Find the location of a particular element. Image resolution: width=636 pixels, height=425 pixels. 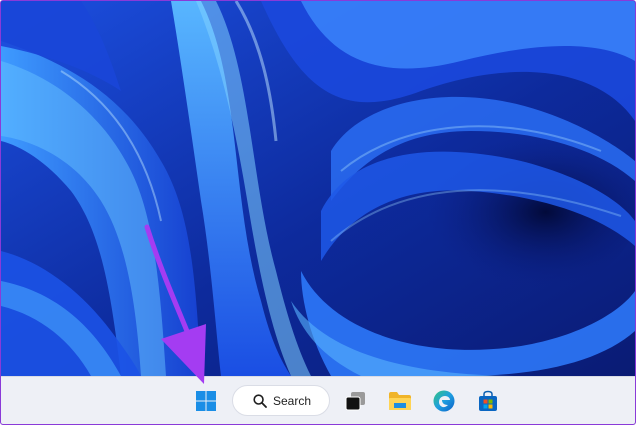

microsoft-store-button is located at coordinates (488, 401).